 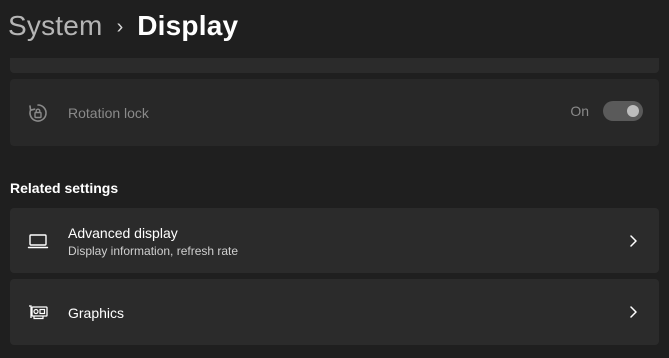 I want to click on rotation-lock-icon, so click(x=38, y=113).